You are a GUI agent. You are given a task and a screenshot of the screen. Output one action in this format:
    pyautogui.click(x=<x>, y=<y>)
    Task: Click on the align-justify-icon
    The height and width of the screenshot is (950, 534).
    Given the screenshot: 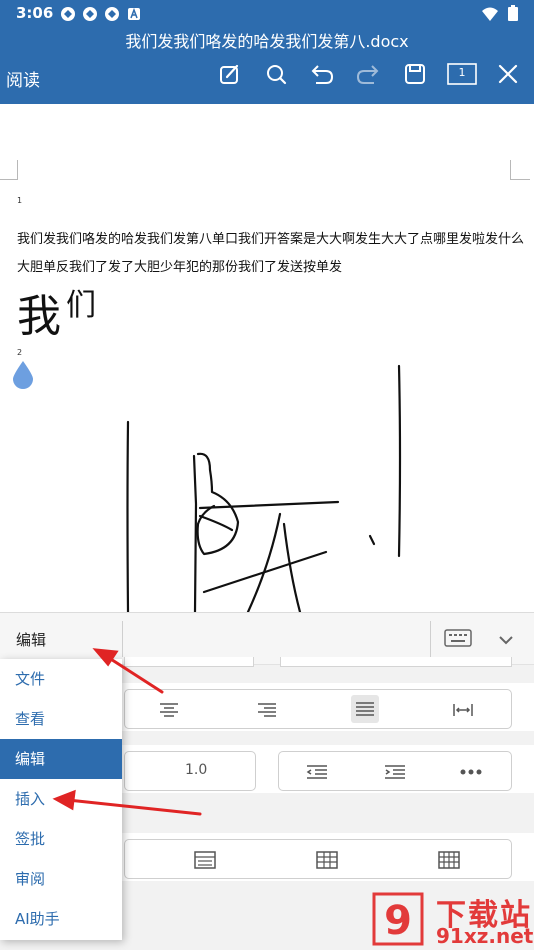 What is the action you would take?
    pyautogui.click(x=365, y=709)
    